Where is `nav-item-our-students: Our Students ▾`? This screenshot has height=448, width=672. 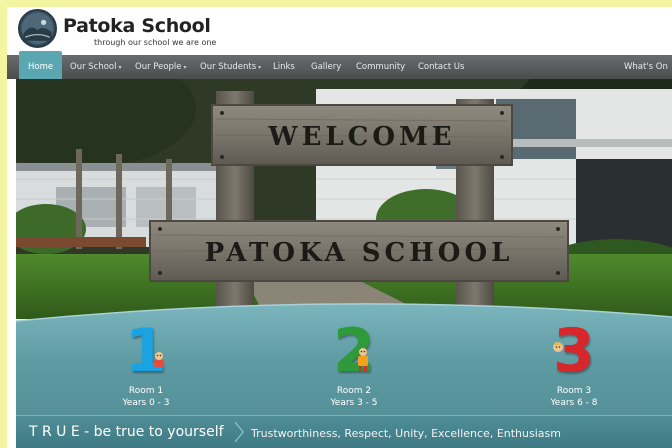
nav-item-our-students: Our Students ▾ is located at coordinates (230, 67).